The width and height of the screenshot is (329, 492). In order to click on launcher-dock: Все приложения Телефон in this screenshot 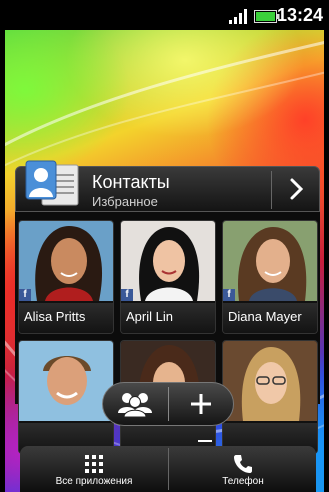, I will do `click(168, 469)`.